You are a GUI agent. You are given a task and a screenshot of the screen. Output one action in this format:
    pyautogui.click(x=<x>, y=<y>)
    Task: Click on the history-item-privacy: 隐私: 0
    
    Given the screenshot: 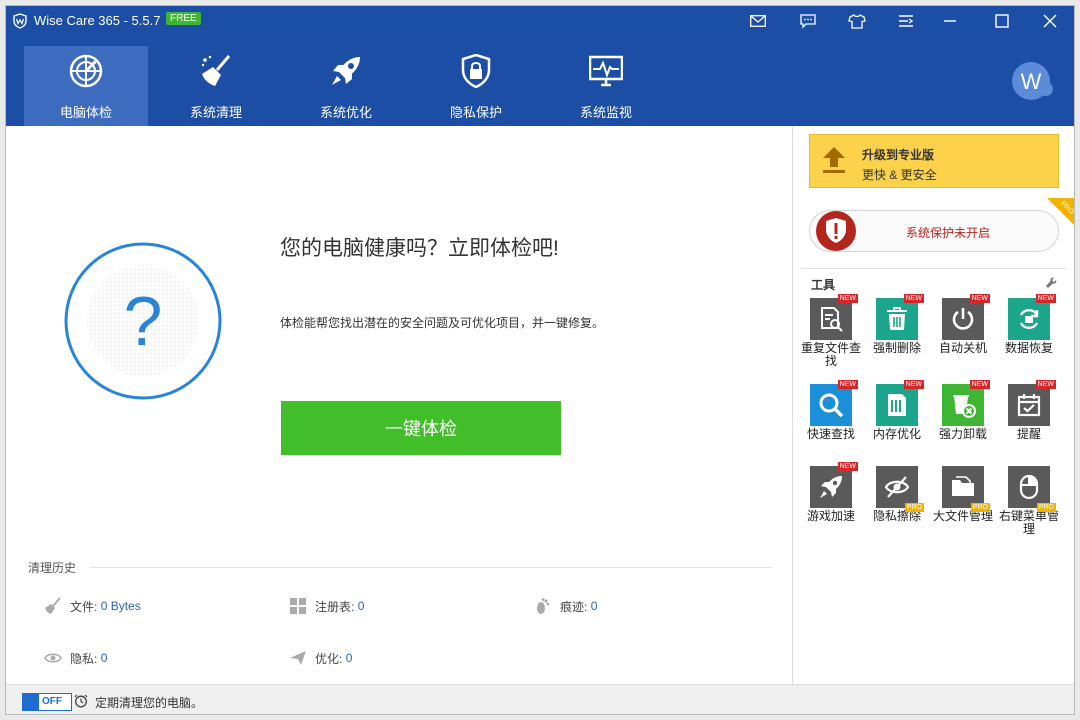 What is the action you would take?
    pyautogui.click(x=75, y=658)
    